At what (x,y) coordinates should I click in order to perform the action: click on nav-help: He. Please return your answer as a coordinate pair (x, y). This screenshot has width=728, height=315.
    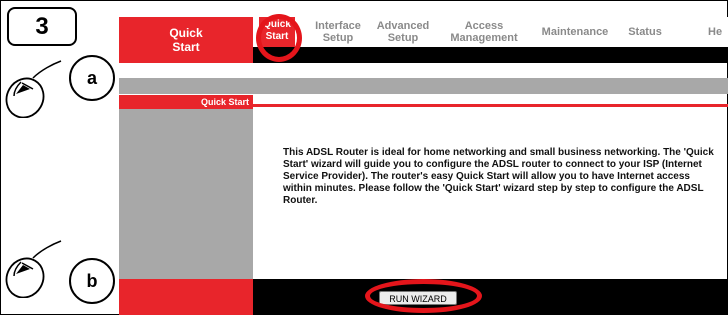
    Looking at the image, I should click on (718, 32).